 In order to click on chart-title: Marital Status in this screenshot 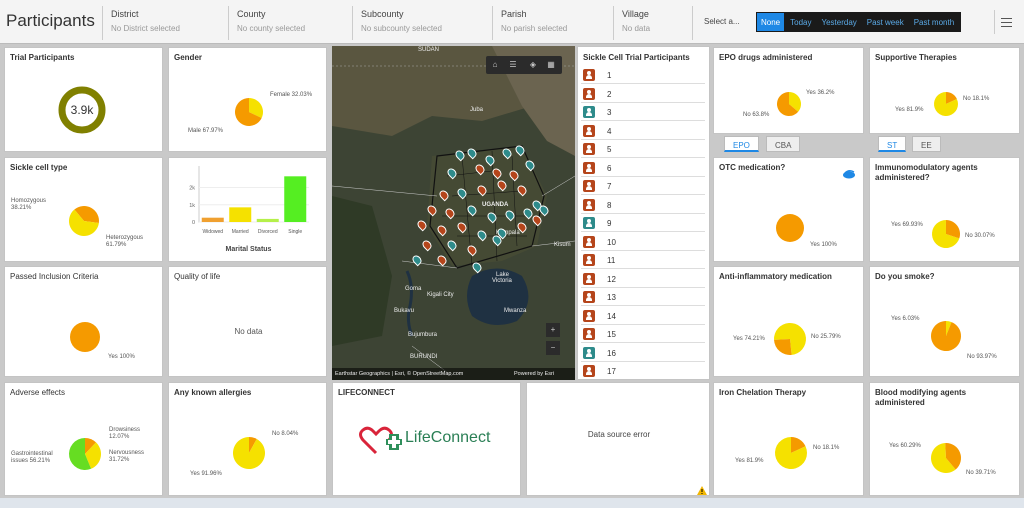, I will do `click(248, 249)`.